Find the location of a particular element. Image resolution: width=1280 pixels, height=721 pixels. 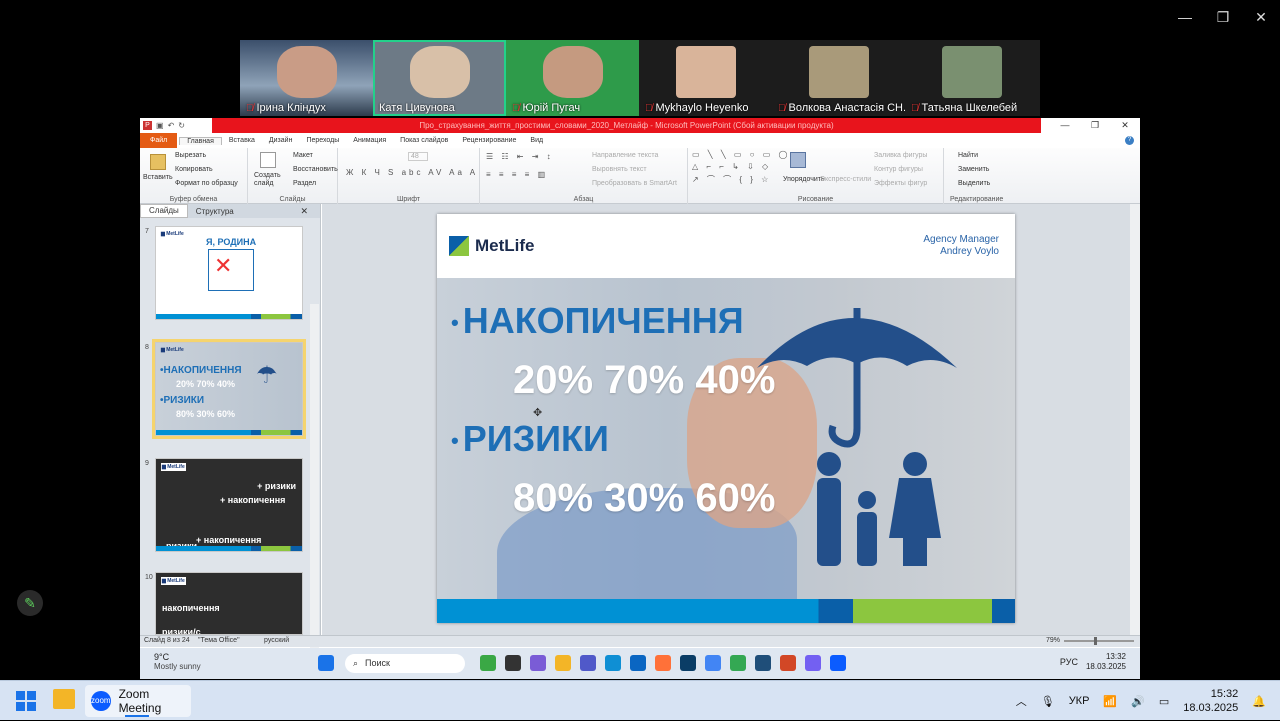

select-button: Выделить is located at coordinates (974, 183).